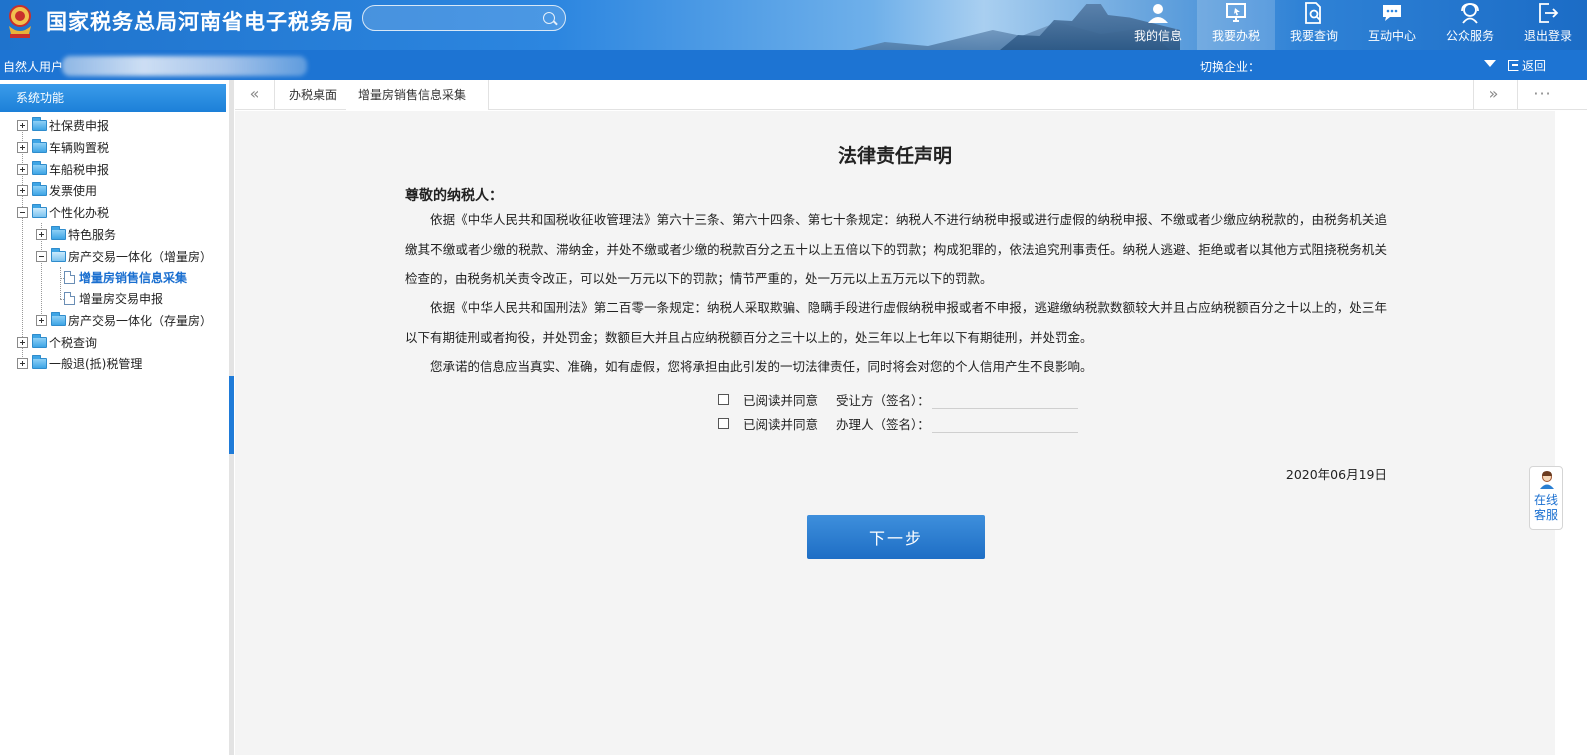 The height and width of the screenshot is (755, 1587). I want to click on app-title: 国家税务总局河南省电子税务局, so click(200, 22).